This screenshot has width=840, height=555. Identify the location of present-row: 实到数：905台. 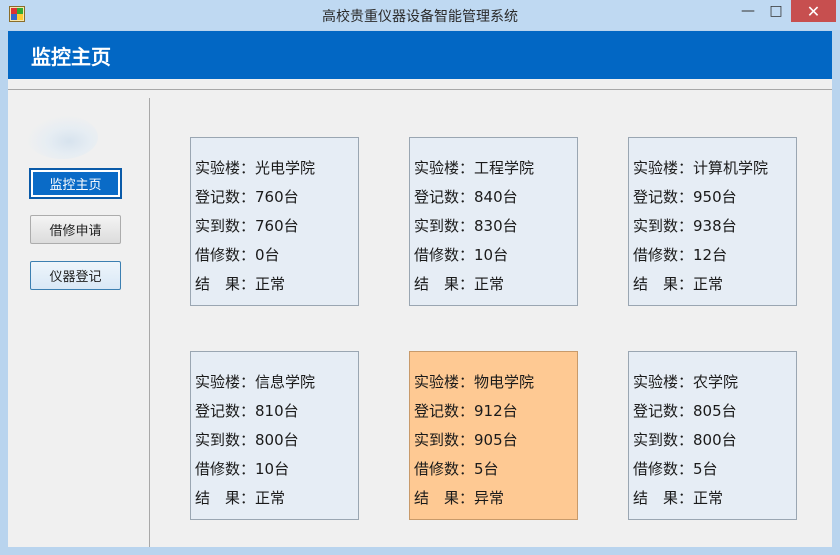
(466, 439).